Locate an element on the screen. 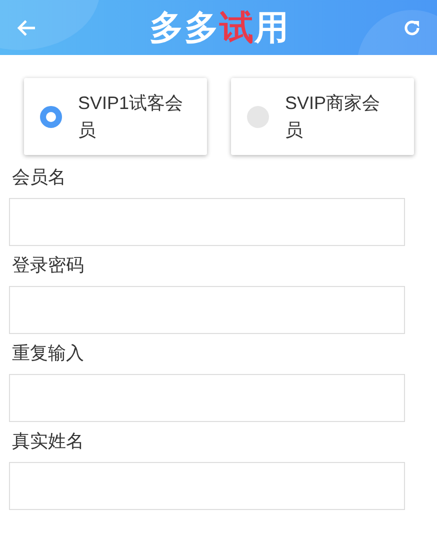 This screenshot has height=545, width=437. back-arrow-icon is located at coordinates (26, 27).